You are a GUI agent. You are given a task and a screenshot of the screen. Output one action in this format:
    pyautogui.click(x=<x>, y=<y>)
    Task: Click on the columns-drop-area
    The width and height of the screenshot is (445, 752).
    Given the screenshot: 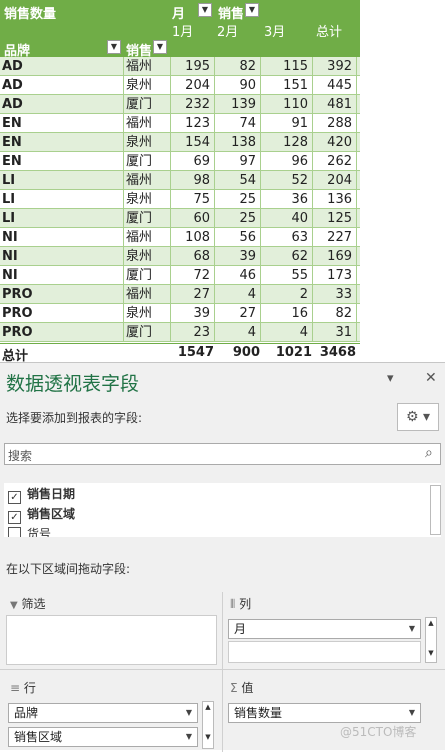 What is the action you would take?
    pyautogui.click(x=324, y=652)
    